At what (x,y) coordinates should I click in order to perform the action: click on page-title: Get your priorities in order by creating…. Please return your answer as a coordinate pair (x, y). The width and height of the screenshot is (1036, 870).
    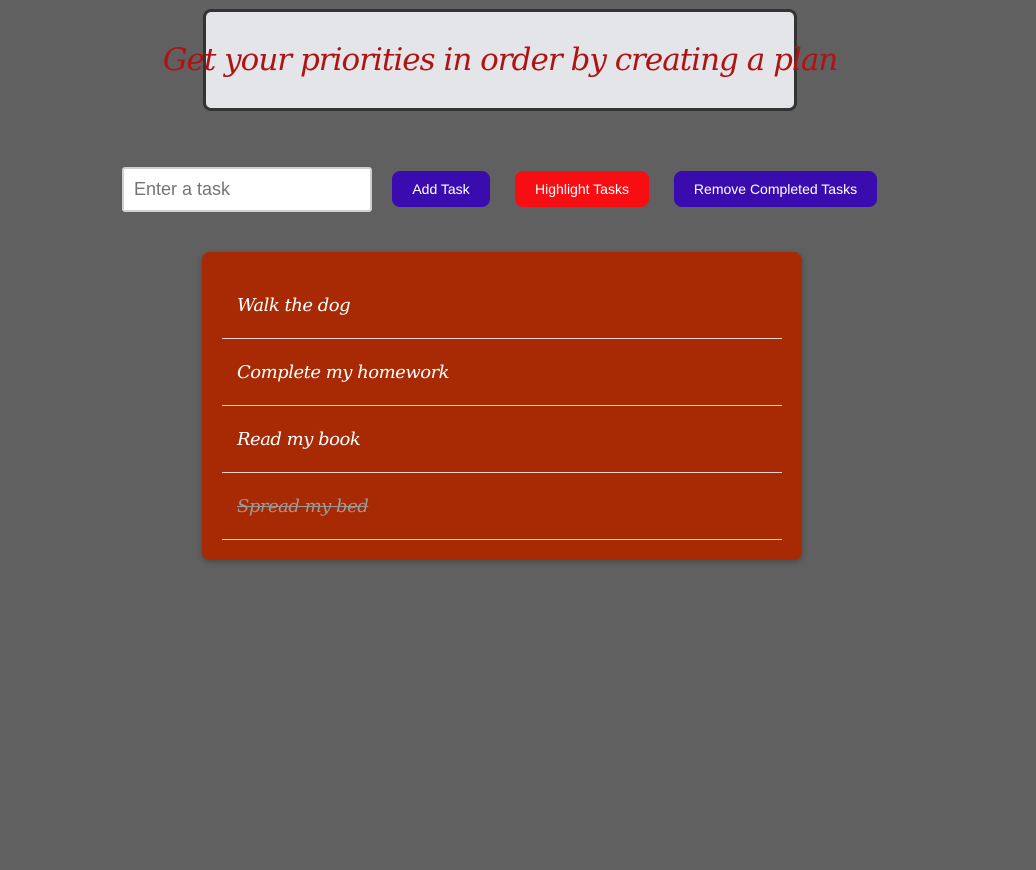
    Looking at the image, I should click on (500, 60).